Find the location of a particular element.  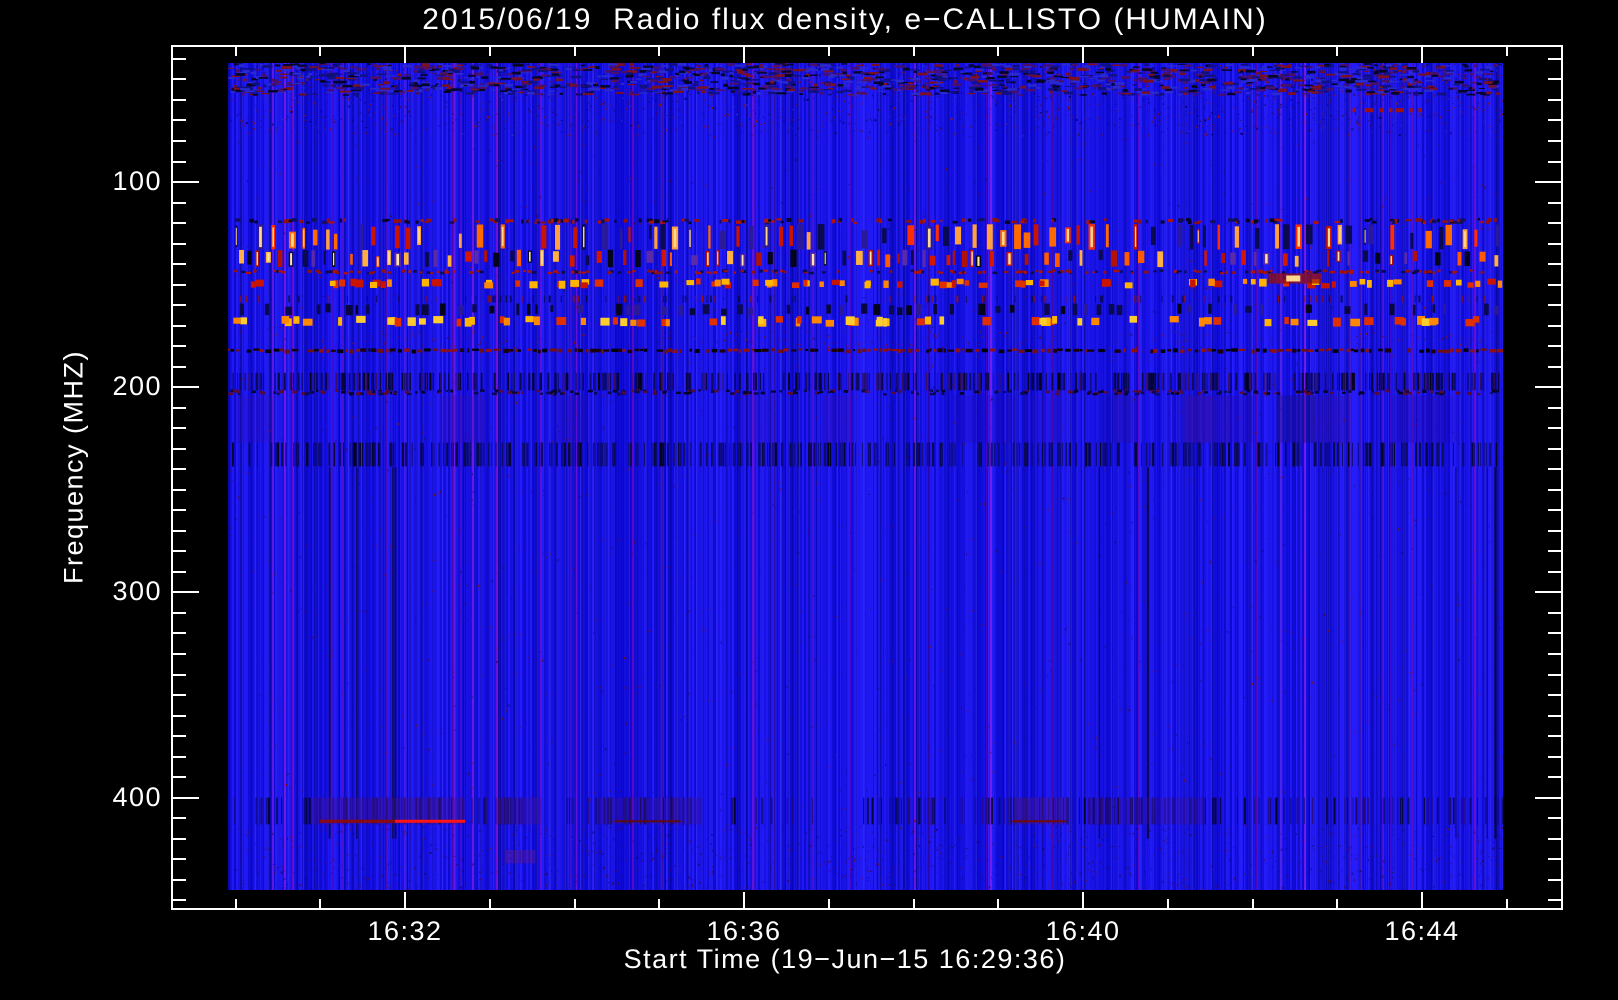

x-axis-label: Start Time (19−Jun−15 16:29:36) is located at coordinates (845, 959).